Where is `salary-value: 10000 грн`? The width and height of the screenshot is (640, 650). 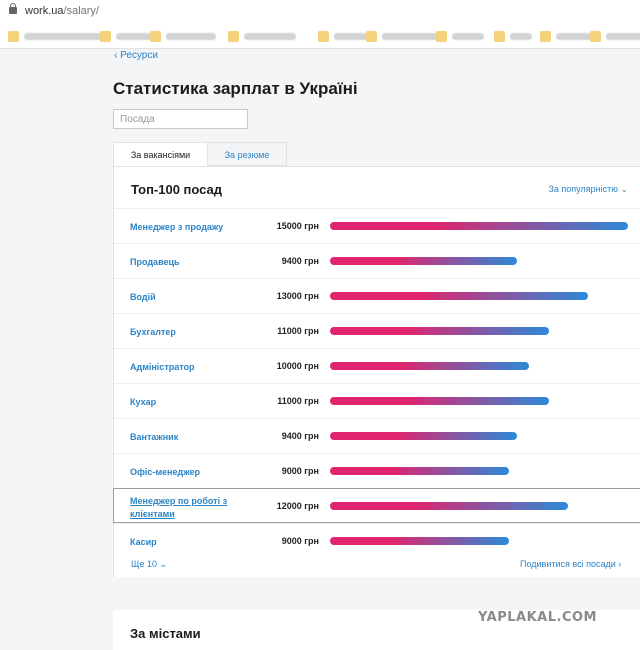
salary-value: 10000 грн is located at coordinates (297, 366).